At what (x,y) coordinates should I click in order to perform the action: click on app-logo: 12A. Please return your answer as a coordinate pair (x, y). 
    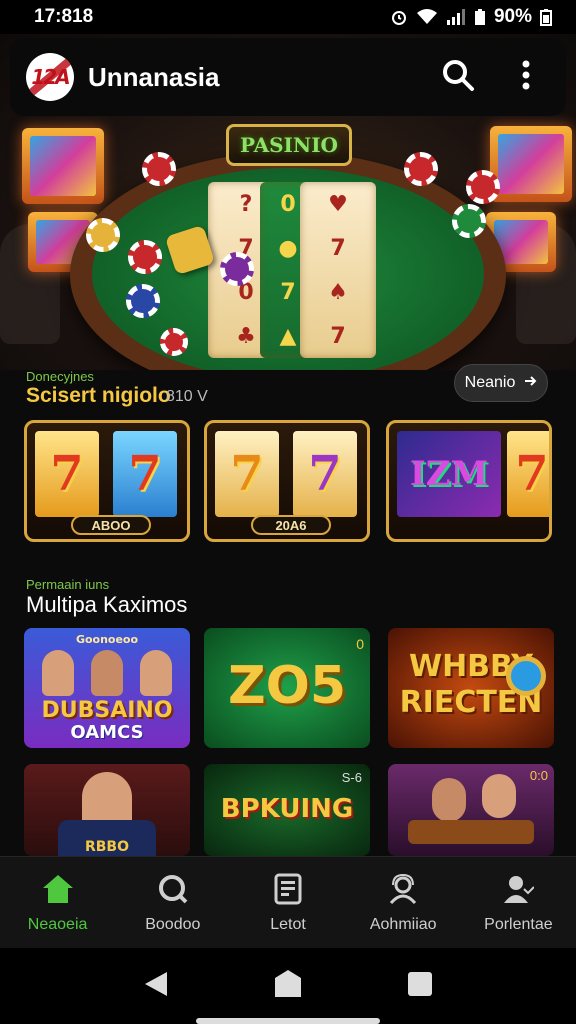
    Looking at the image, I should click on (50, 77).